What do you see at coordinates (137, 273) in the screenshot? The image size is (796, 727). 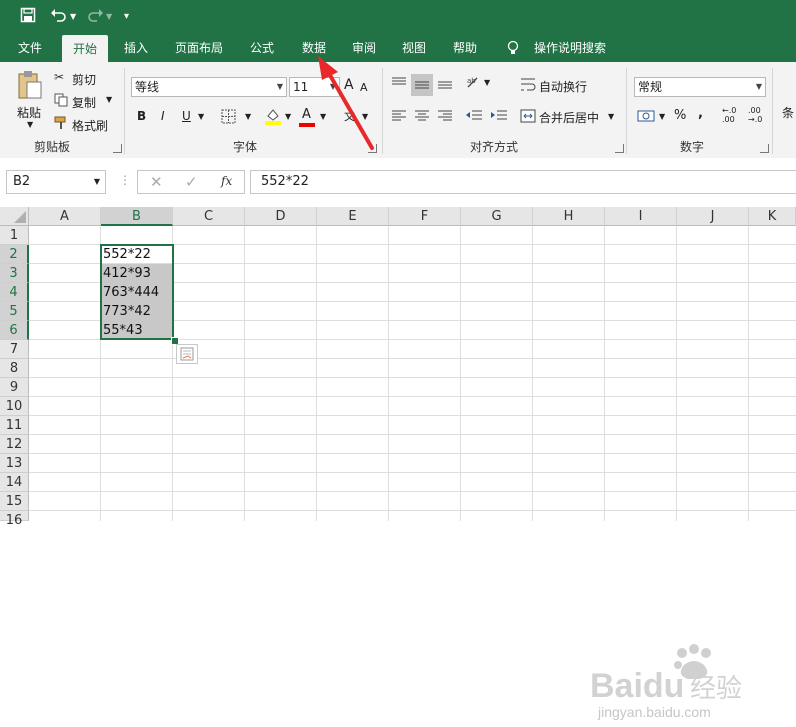 I see `cell-b3: 412*93` at bounding box center [137, 273].